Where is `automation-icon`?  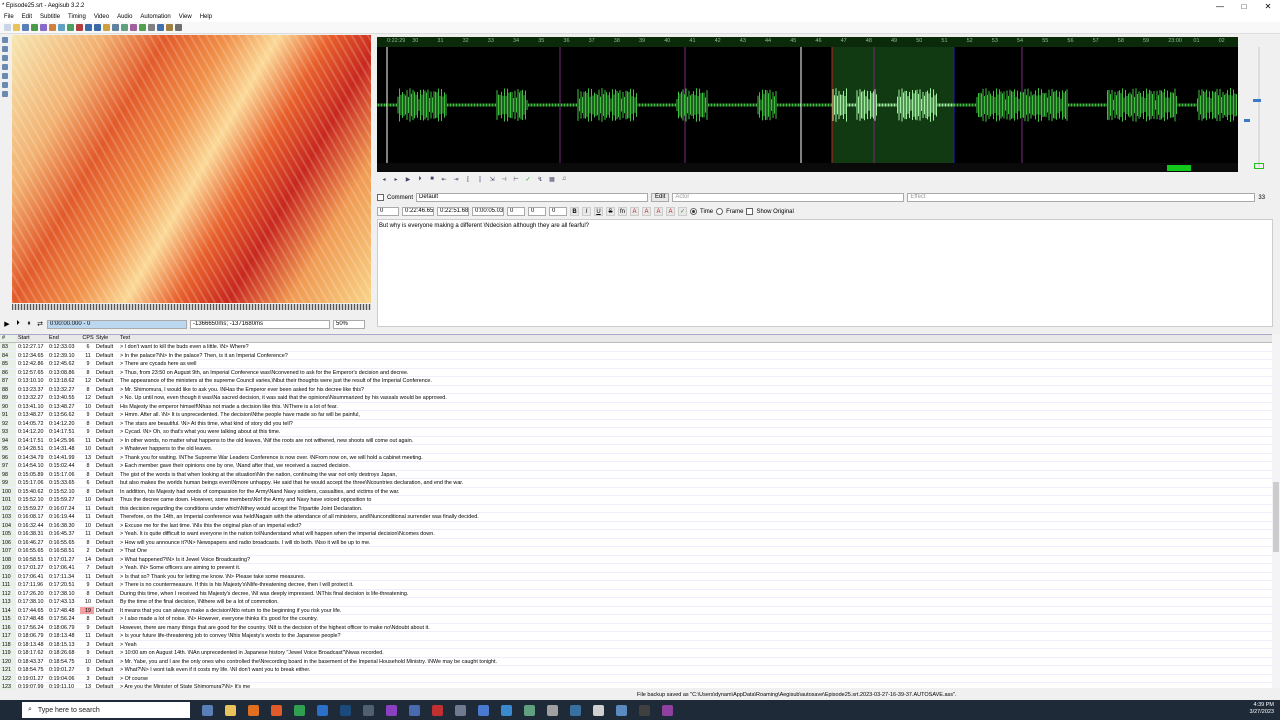
automation-icon is located at coordinates (79, 27).